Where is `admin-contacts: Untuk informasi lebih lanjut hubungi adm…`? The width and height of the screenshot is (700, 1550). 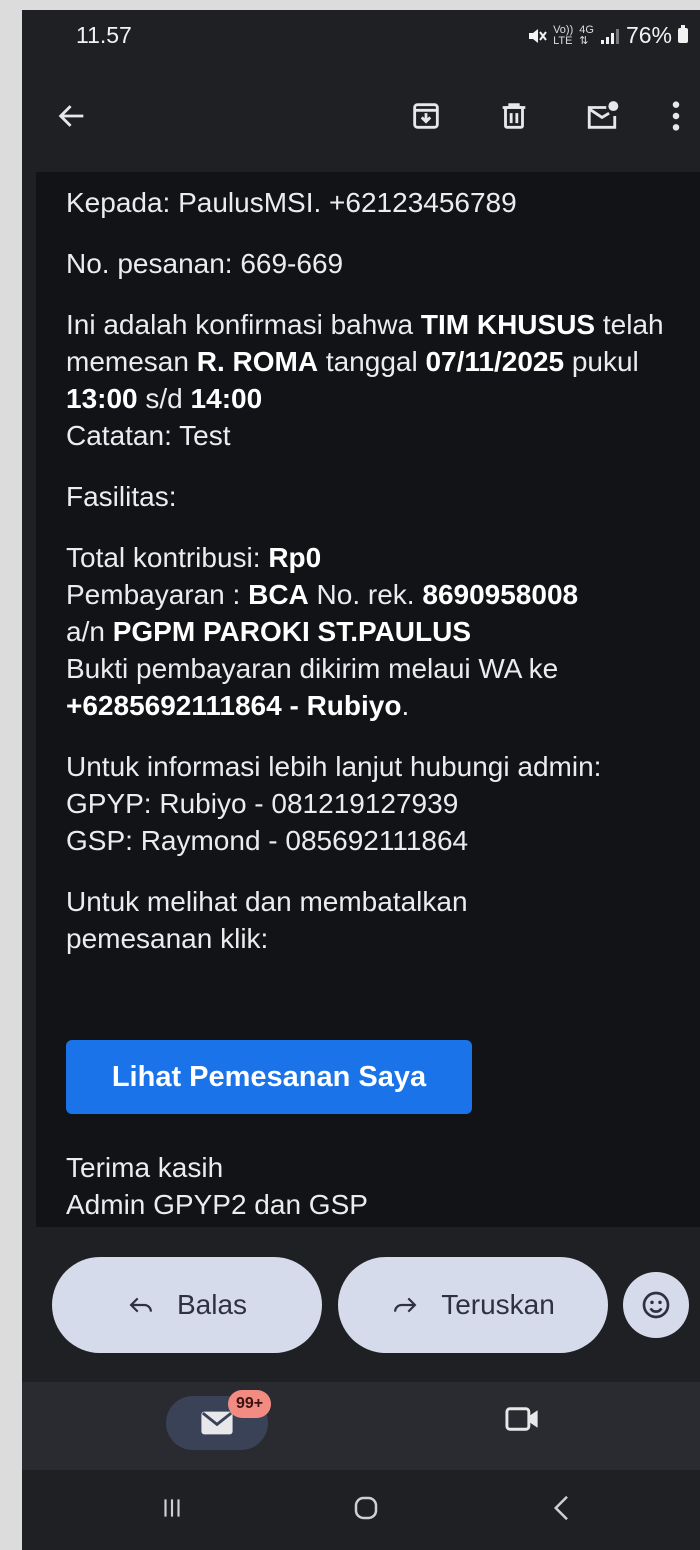 admin-contacts: Untuk informasi lebih lanjut hubungi adm… is located at coordinates (334, 803).